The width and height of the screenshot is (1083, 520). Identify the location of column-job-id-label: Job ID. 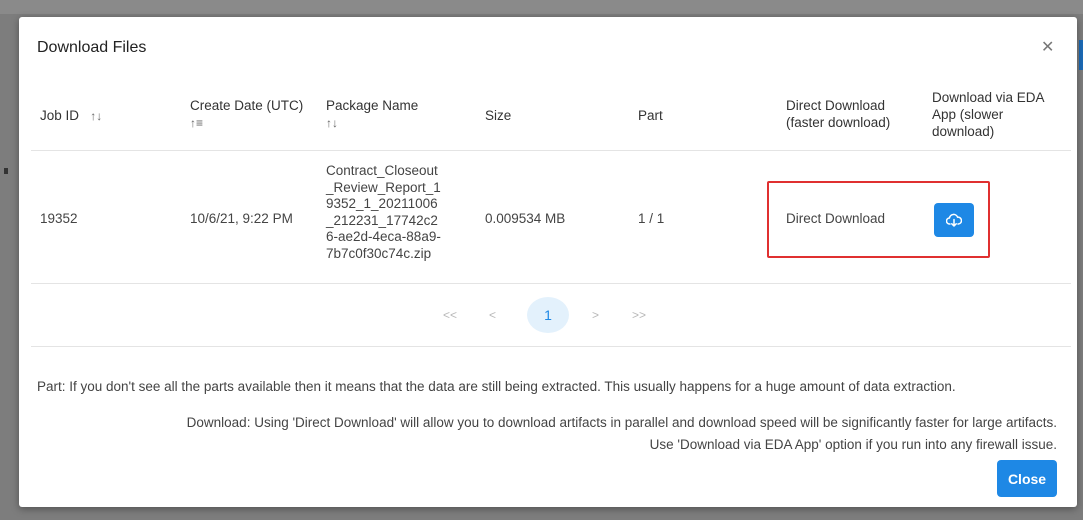
(60, 115).